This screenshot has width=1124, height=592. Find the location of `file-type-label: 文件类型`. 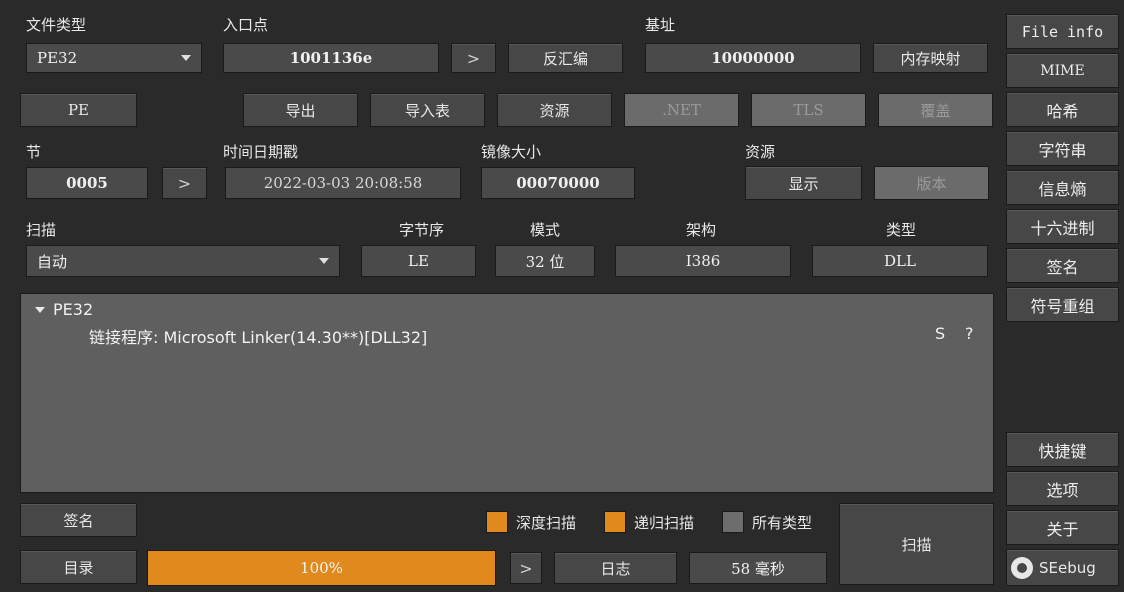

file-type-label: 文件类型 is located at coordinates (56, 25).